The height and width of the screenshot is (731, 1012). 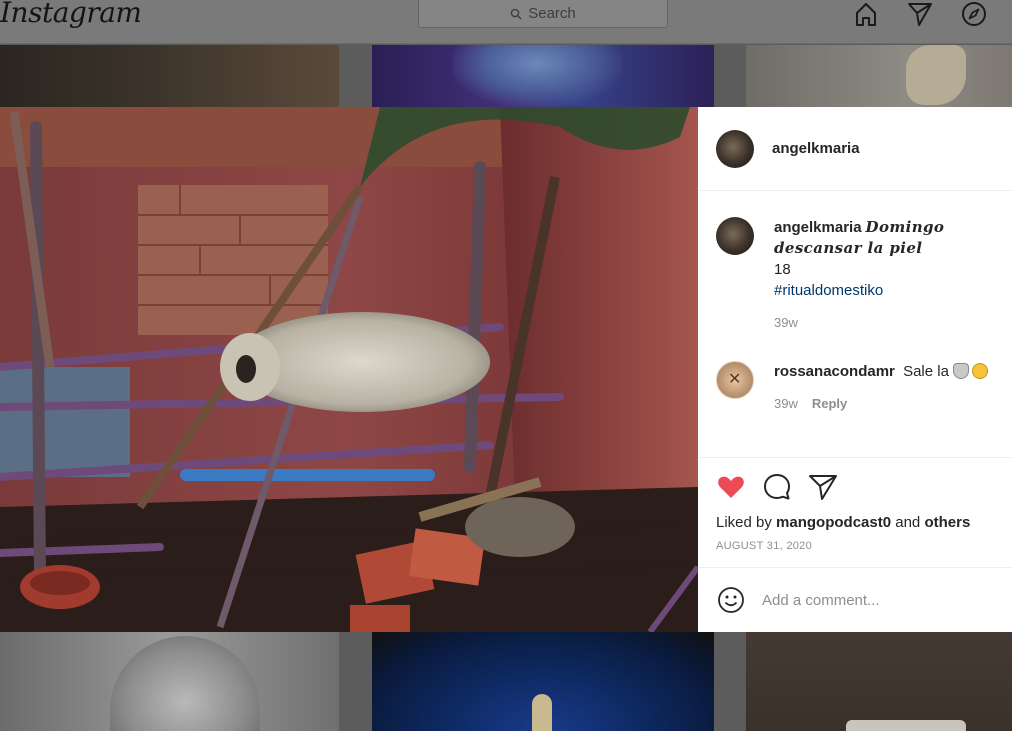 What do you see at coordinates (926, 371) in the screenshot?
I see `comment-text: Sale la` at bounding box center [926, 371].